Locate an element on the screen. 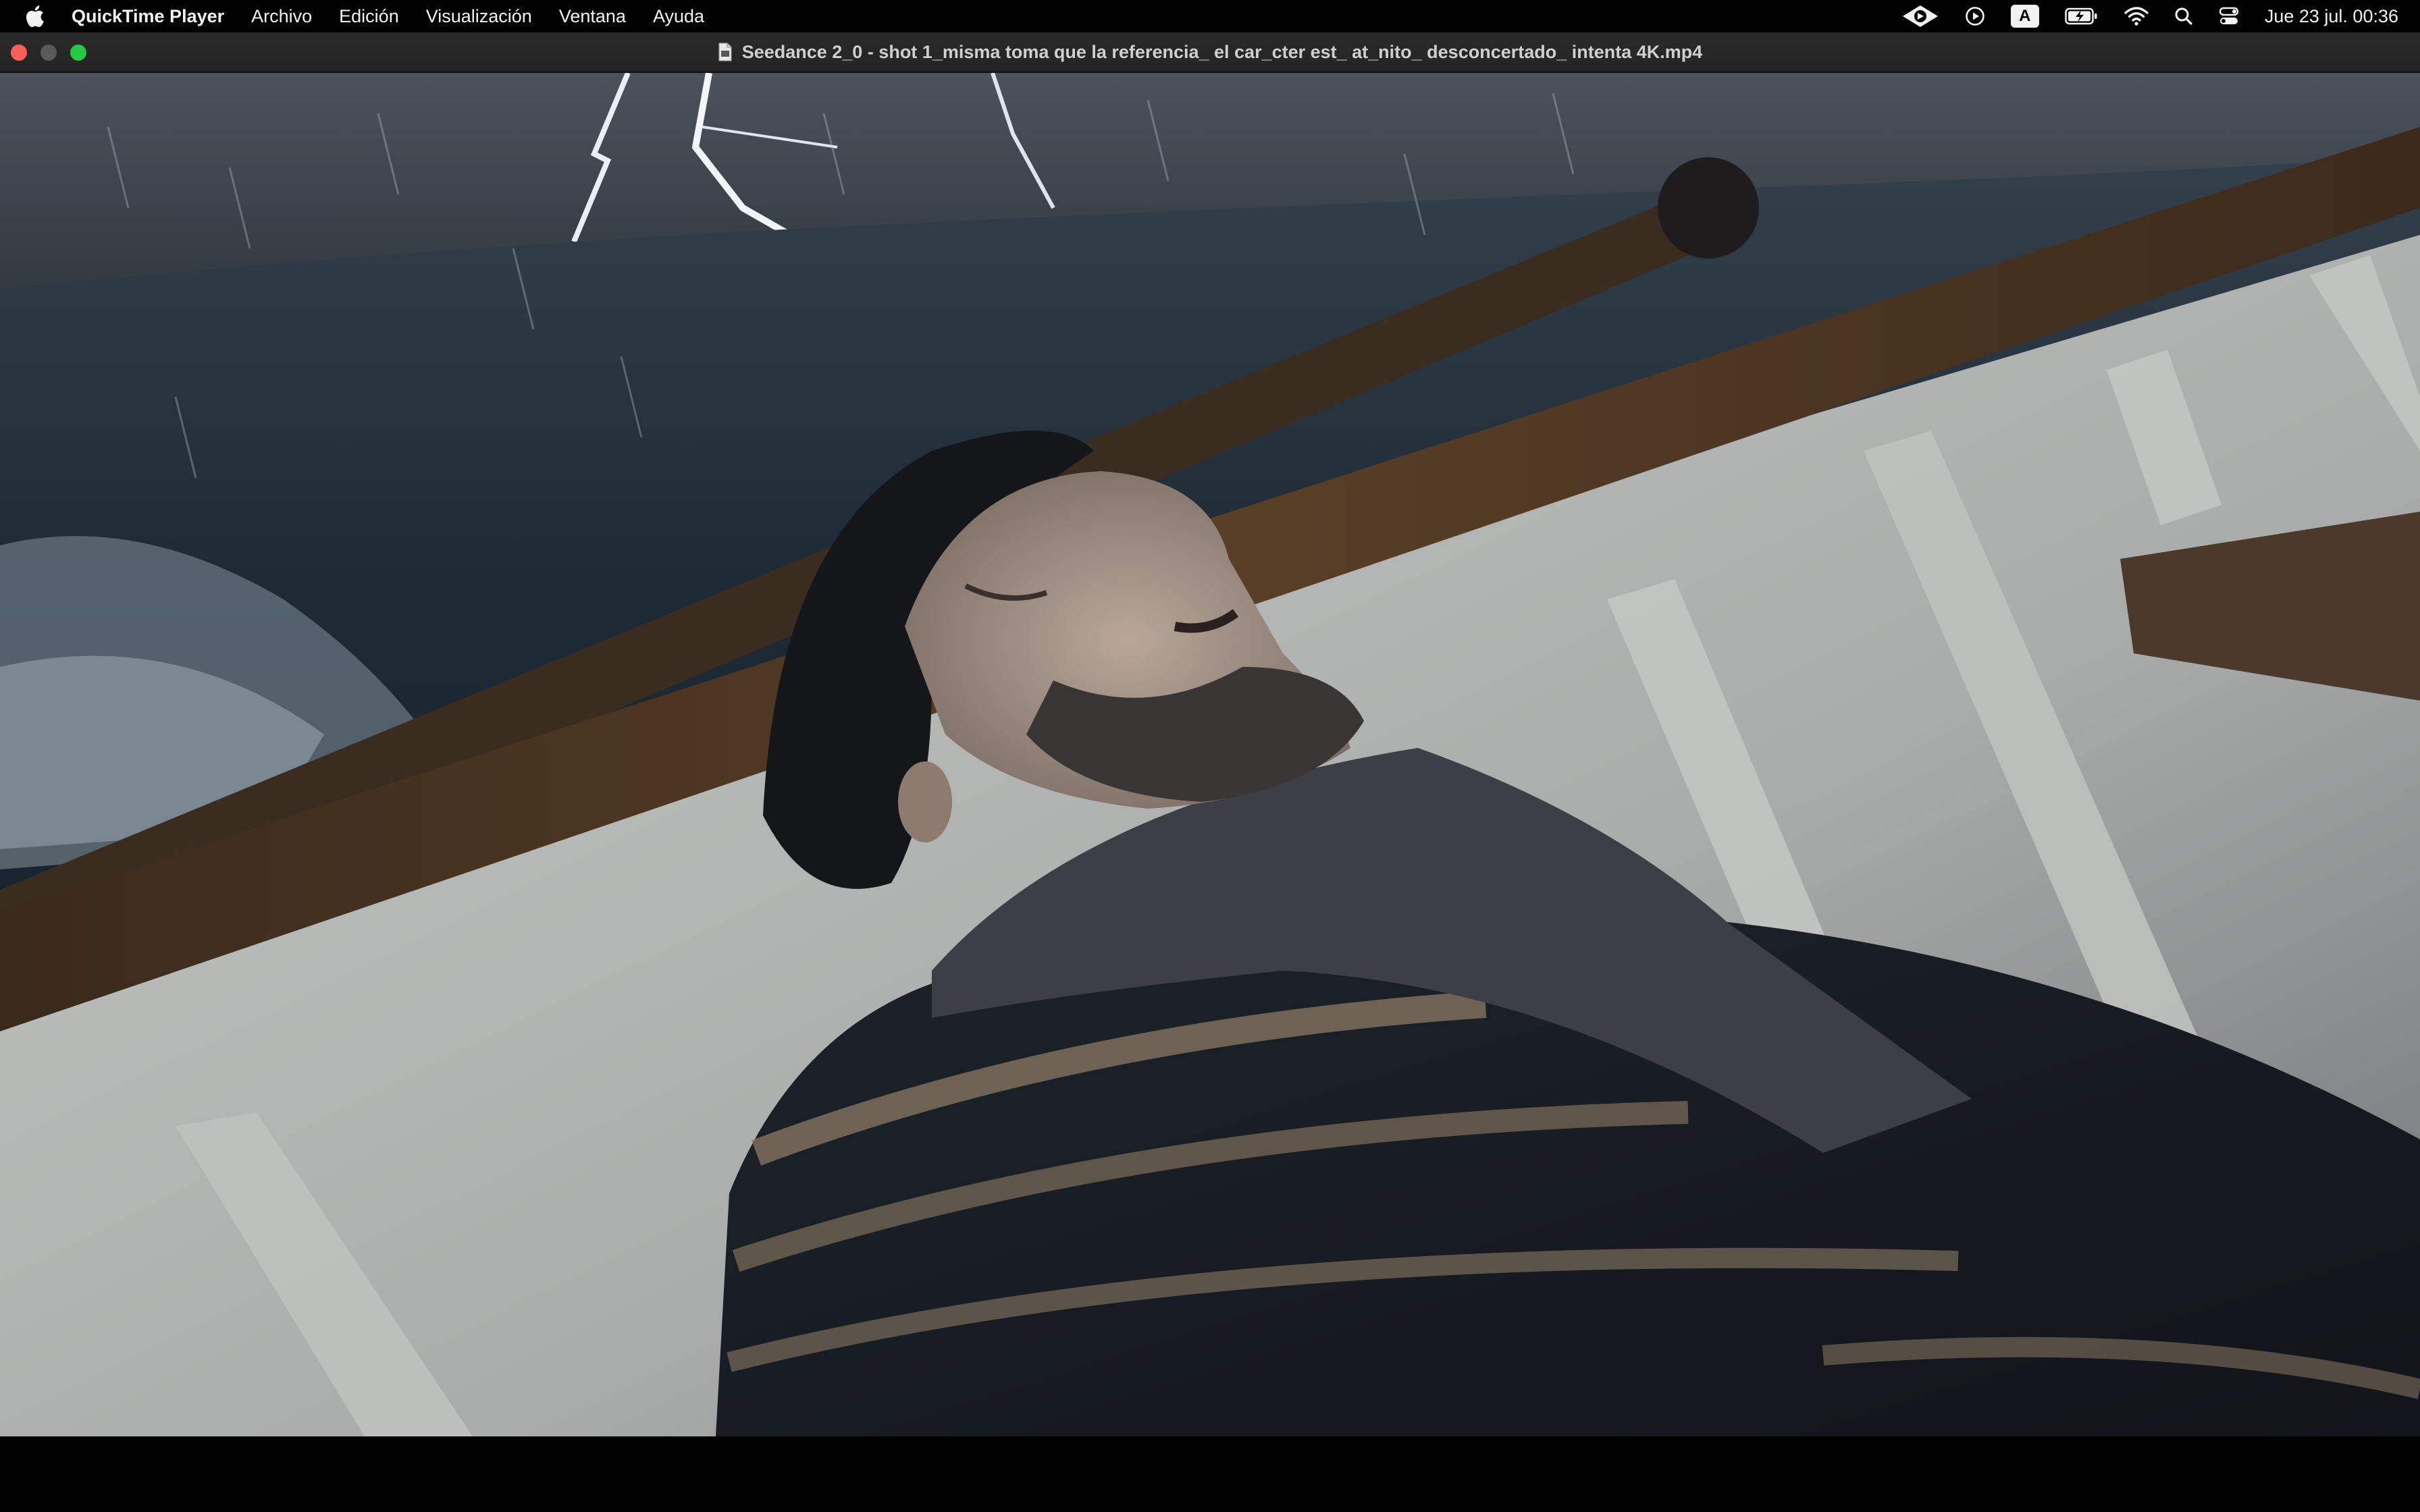 The width and height of the screenshot is (2420, 1512). menu-edicion: Edición is located at coordinates (369, 16).